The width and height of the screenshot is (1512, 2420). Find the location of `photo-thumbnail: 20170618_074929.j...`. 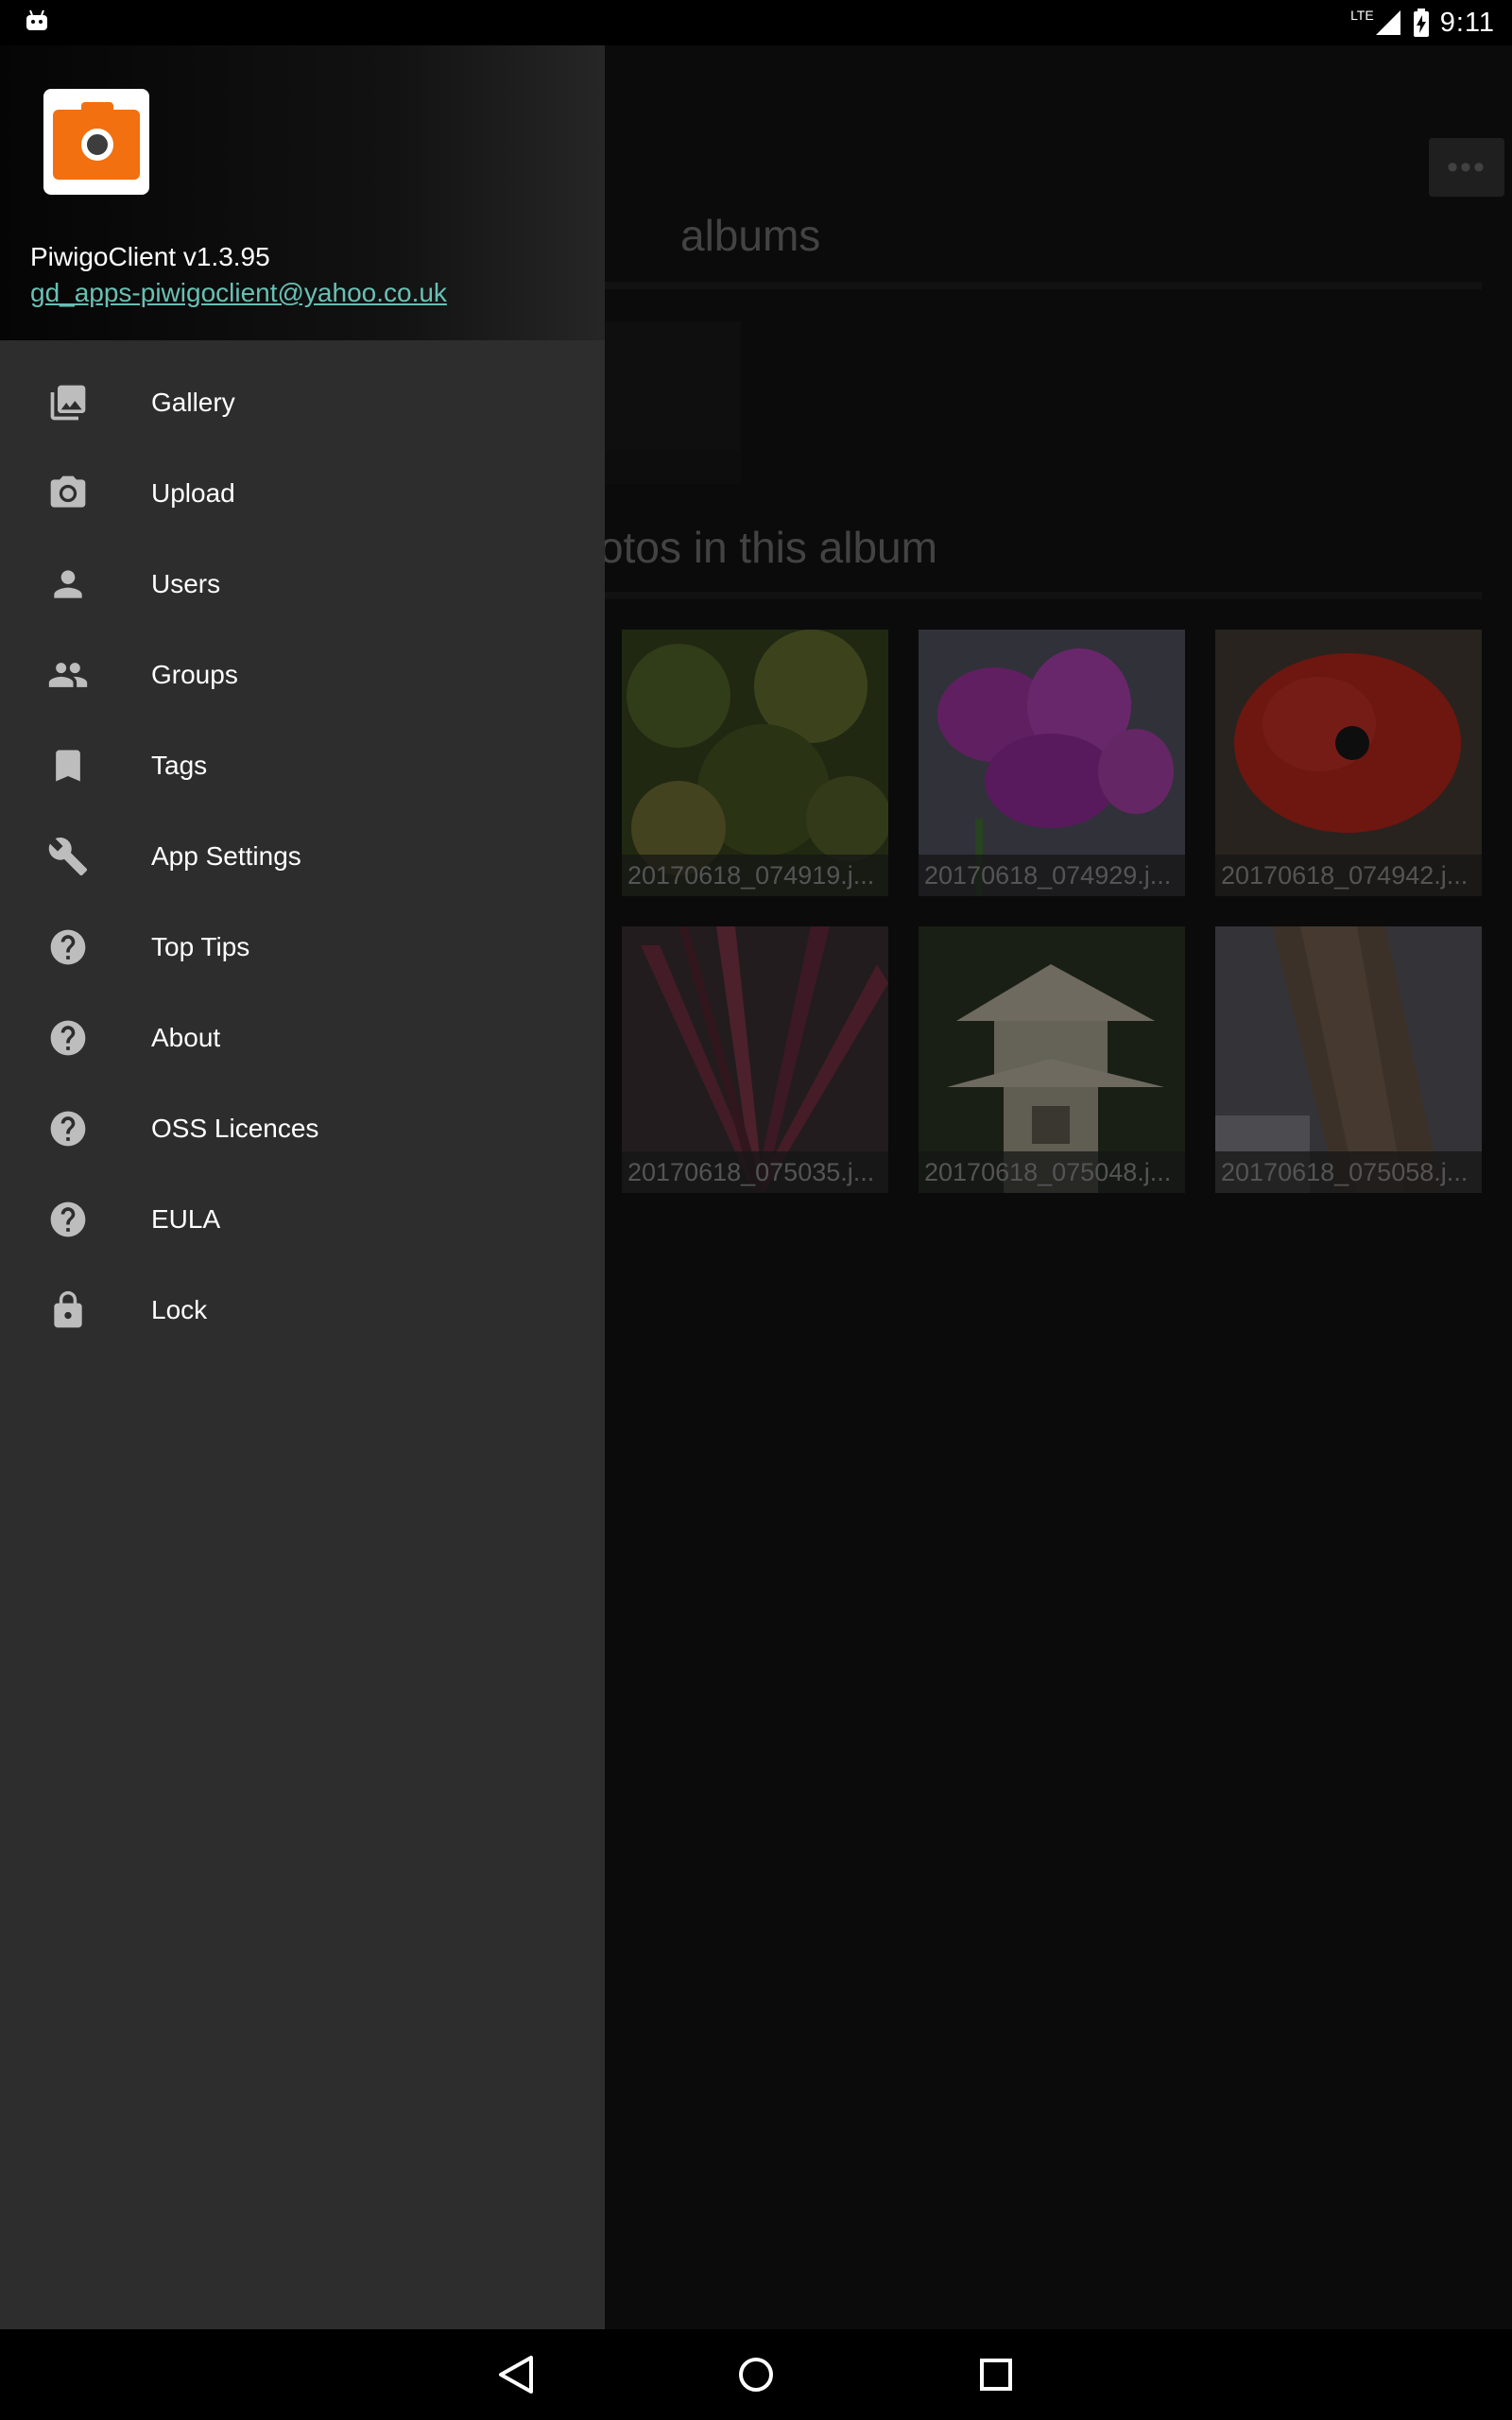

photo-thumbnail: 20170618_074929.j... is located at coordinates (1052, 763).